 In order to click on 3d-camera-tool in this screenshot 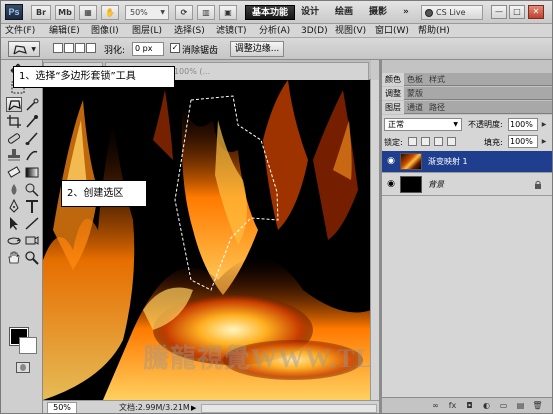, I will do `click(32, 240)`.